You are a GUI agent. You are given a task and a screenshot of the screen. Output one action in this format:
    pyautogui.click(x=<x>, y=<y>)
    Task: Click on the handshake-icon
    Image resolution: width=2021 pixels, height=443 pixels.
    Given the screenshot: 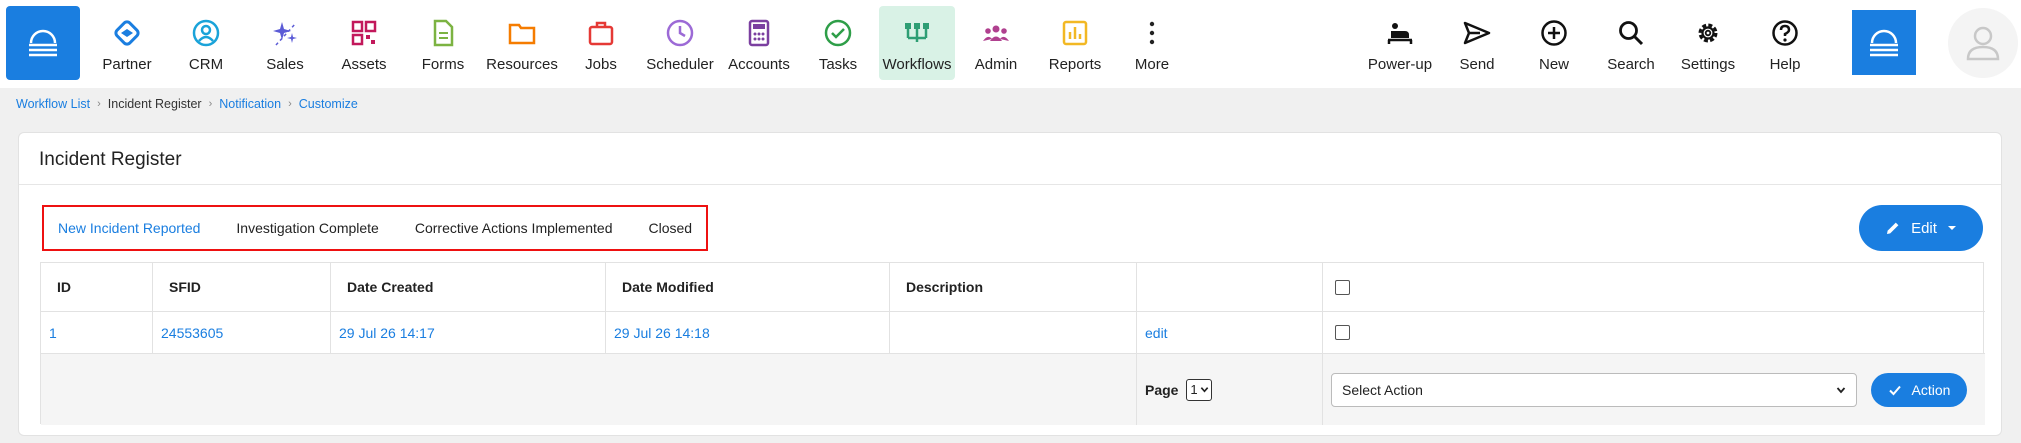 What is the action you would take?
    pyautogui.click(x=127, y=33)
    